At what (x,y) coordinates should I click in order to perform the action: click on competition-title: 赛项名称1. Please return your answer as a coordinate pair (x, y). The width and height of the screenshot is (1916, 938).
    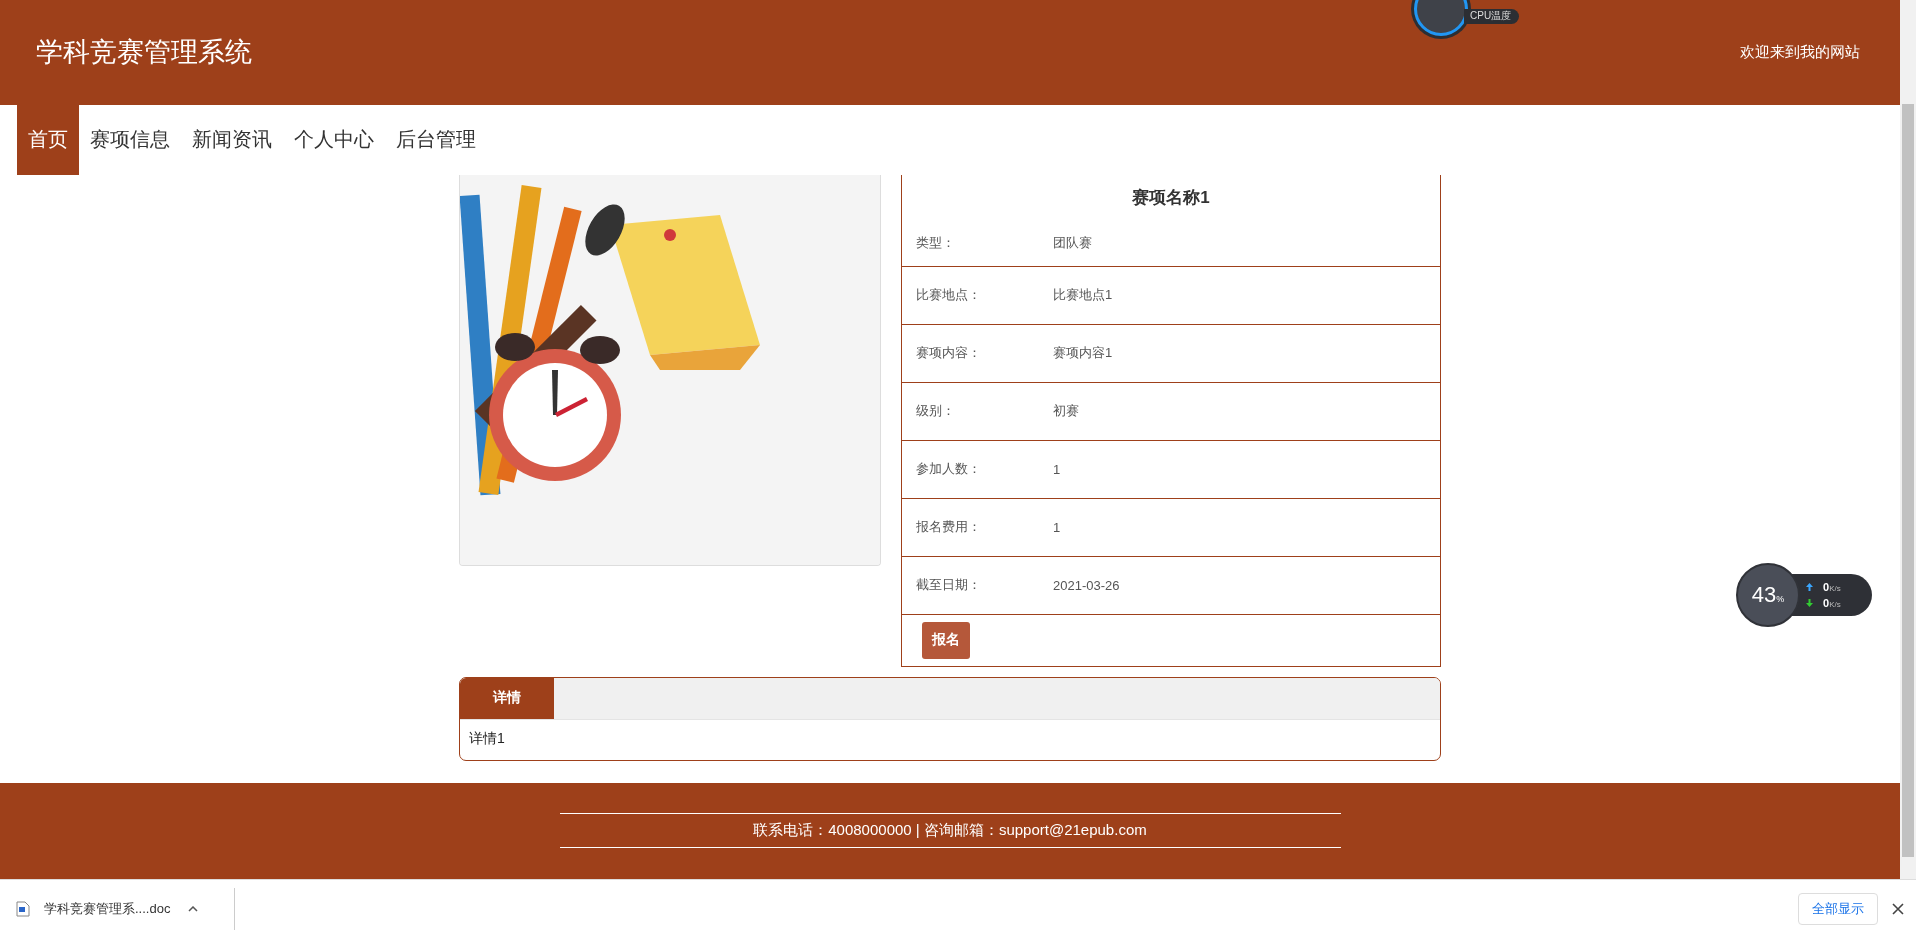
    Looking at the image, I should click on (1171, 197).